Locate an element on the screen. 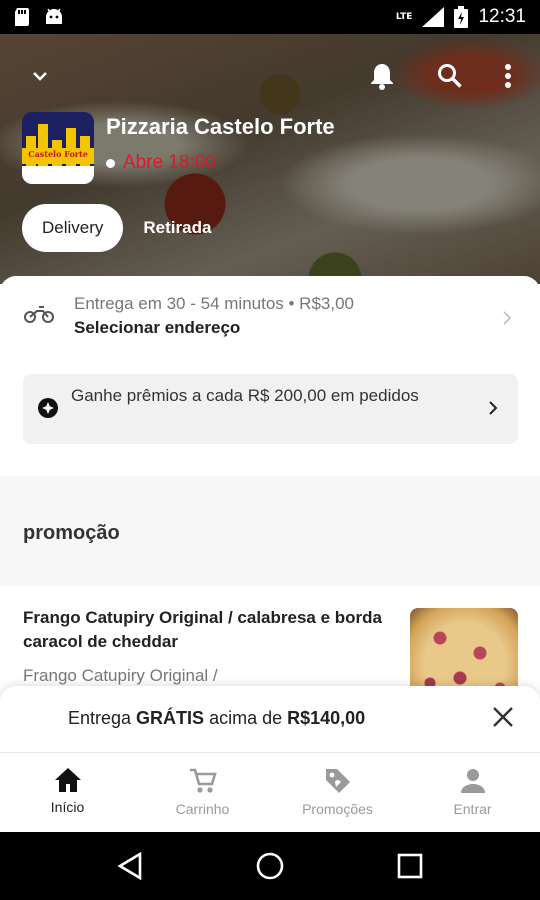 This screenshot has height=900, width=540. cart-icon is located at coordinates (203, 780).